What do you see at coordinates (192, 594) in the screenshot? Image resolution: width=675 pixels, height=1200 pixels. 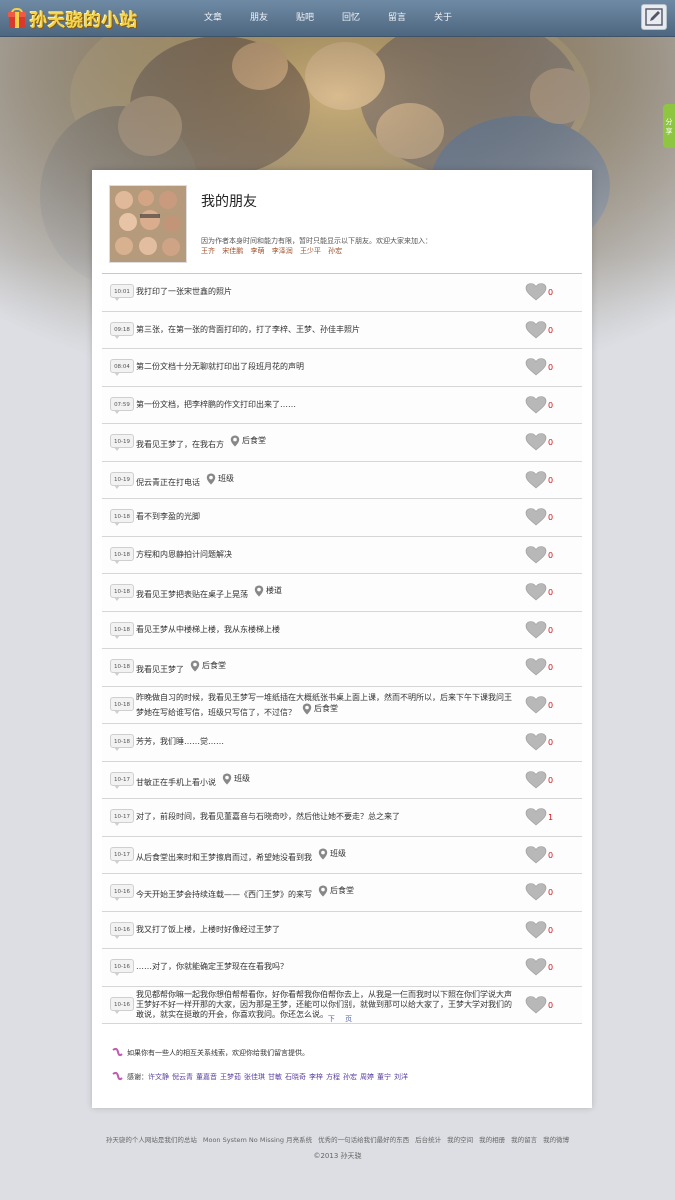 I see `message-text: 我看见王梦把表贴在桌子上晃荡` at bounding box center [192, 594].